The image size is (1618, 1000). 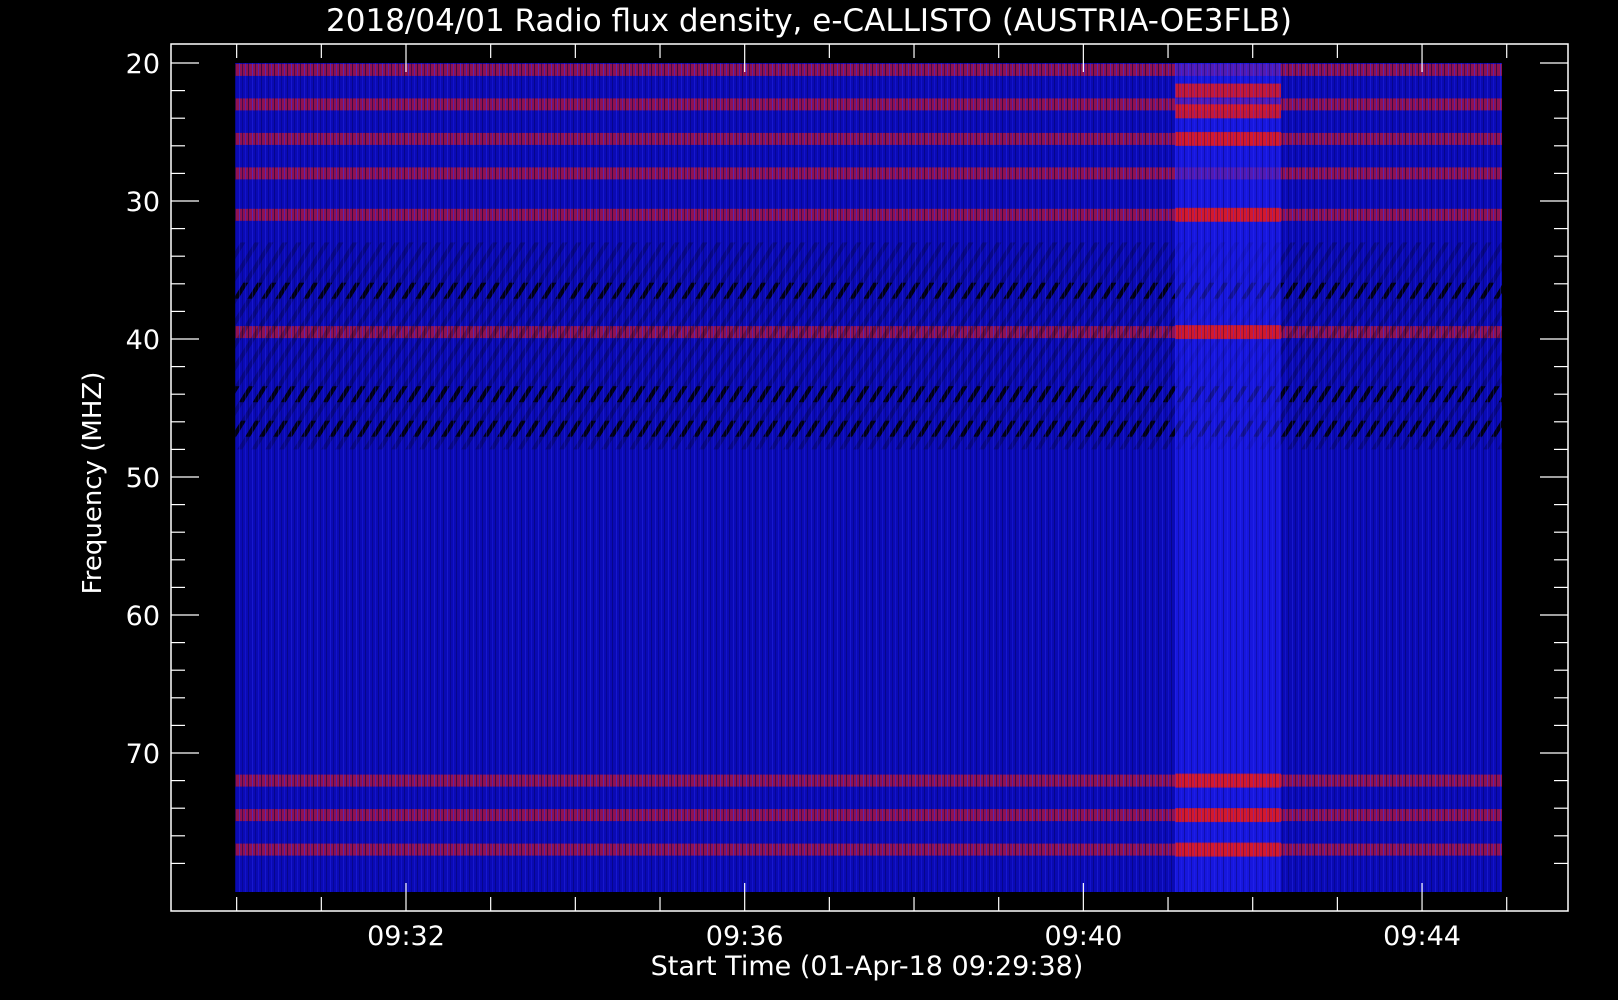 I want to click on x-tick-label: 09:44, so click(x=1422, y=936).